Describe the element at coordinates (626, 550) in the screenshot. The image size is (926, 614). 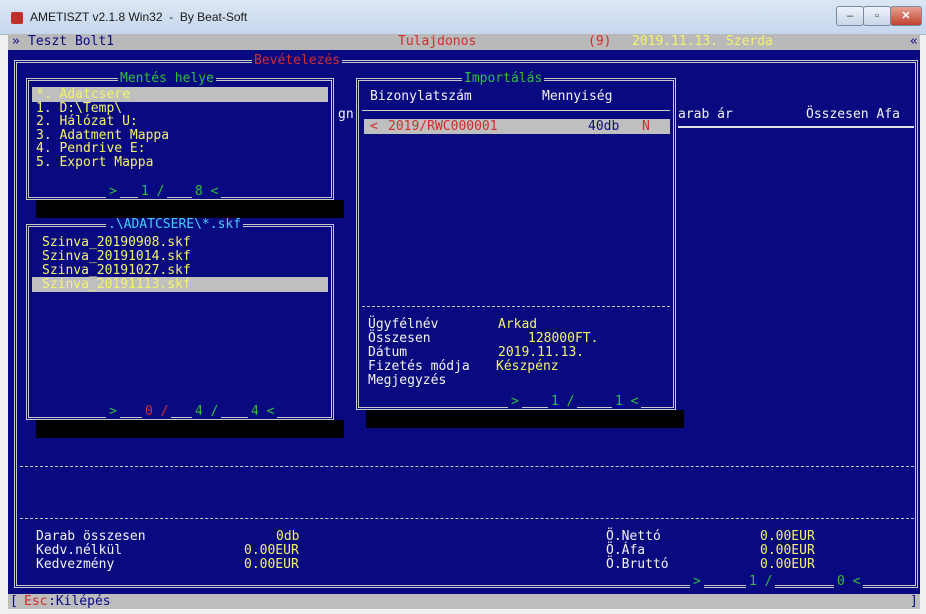
I see `vat-total-label: Ö.Áfa` at that location.